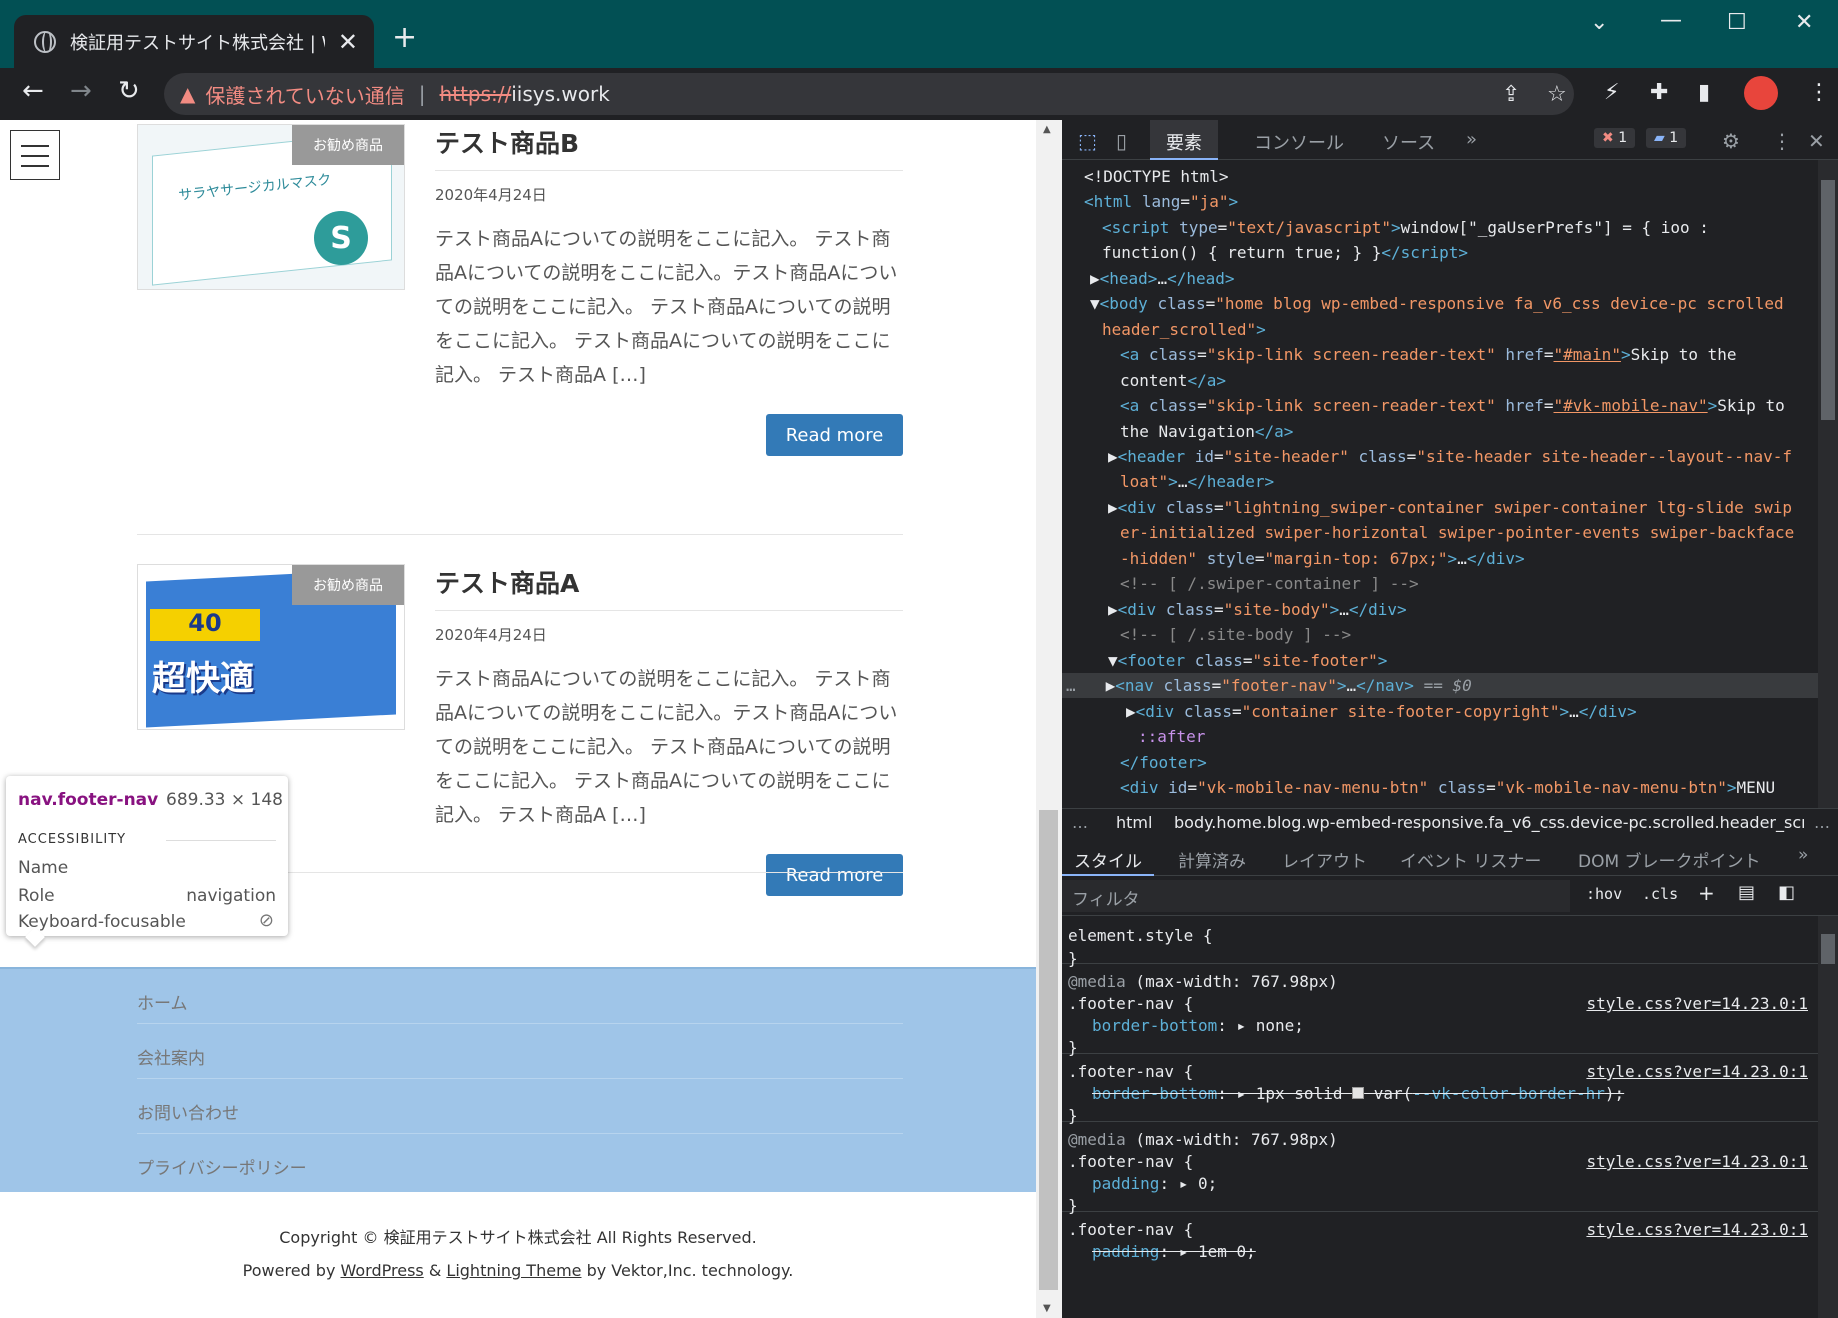 The width and height of the screenshot is (1838, 1318). I want to click on minimize-icon: —, so click(1671, 20).